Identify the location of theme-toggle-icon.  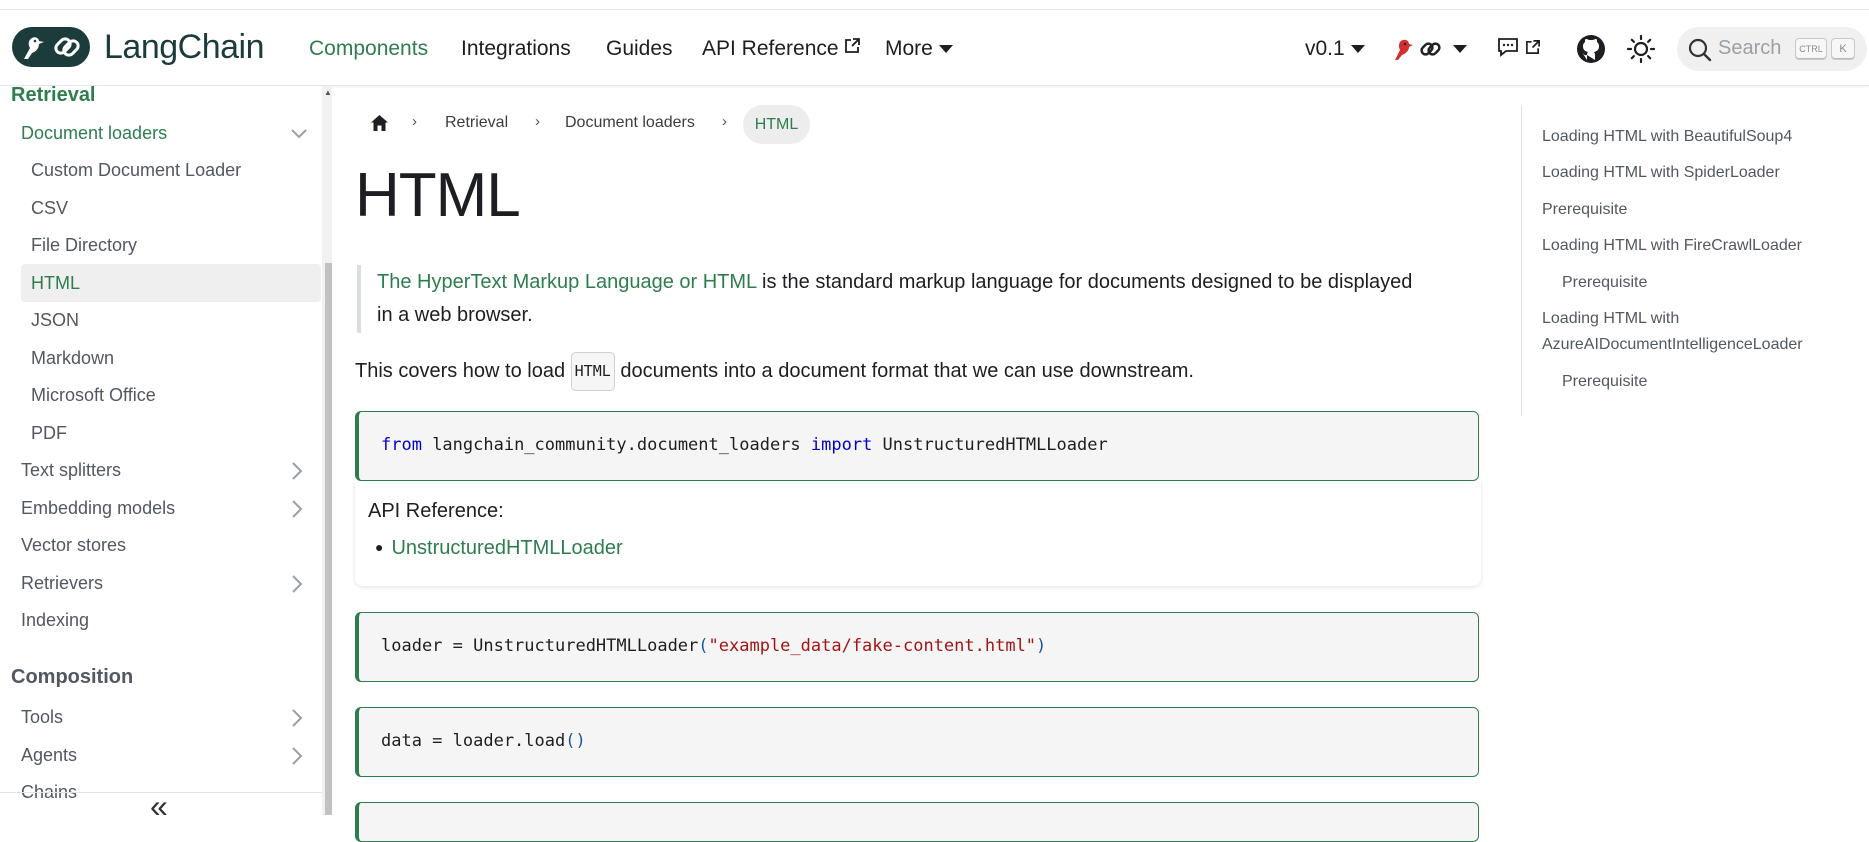
(1641, 49).